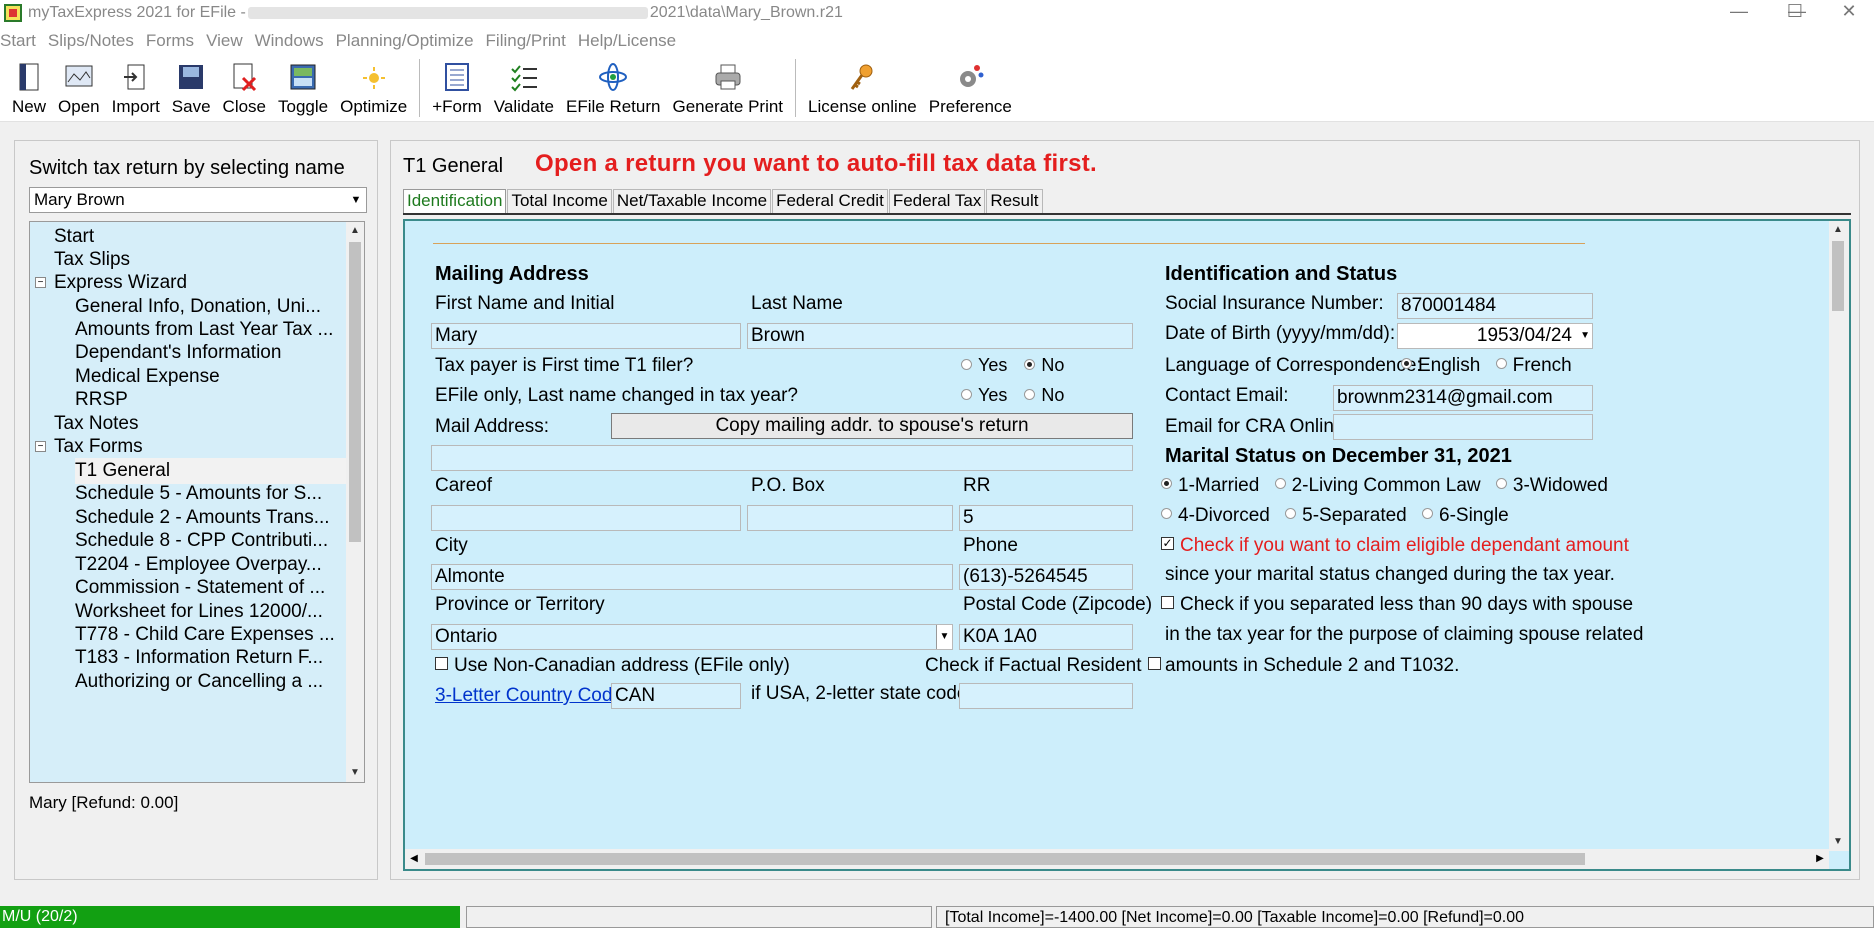 This screenshot has height=928, width=1874. Describe the element at coordinates (1166, 484) in the screenshot. I see `married-radio` at that location.